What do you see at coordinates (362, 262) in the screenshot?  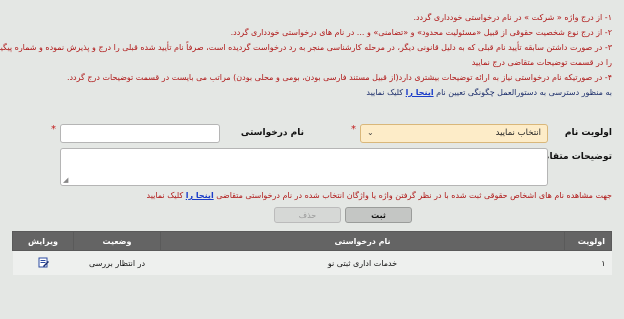 I see `row-name: خدمات اداری ثبتی نو` at bounding box center [362, 262].